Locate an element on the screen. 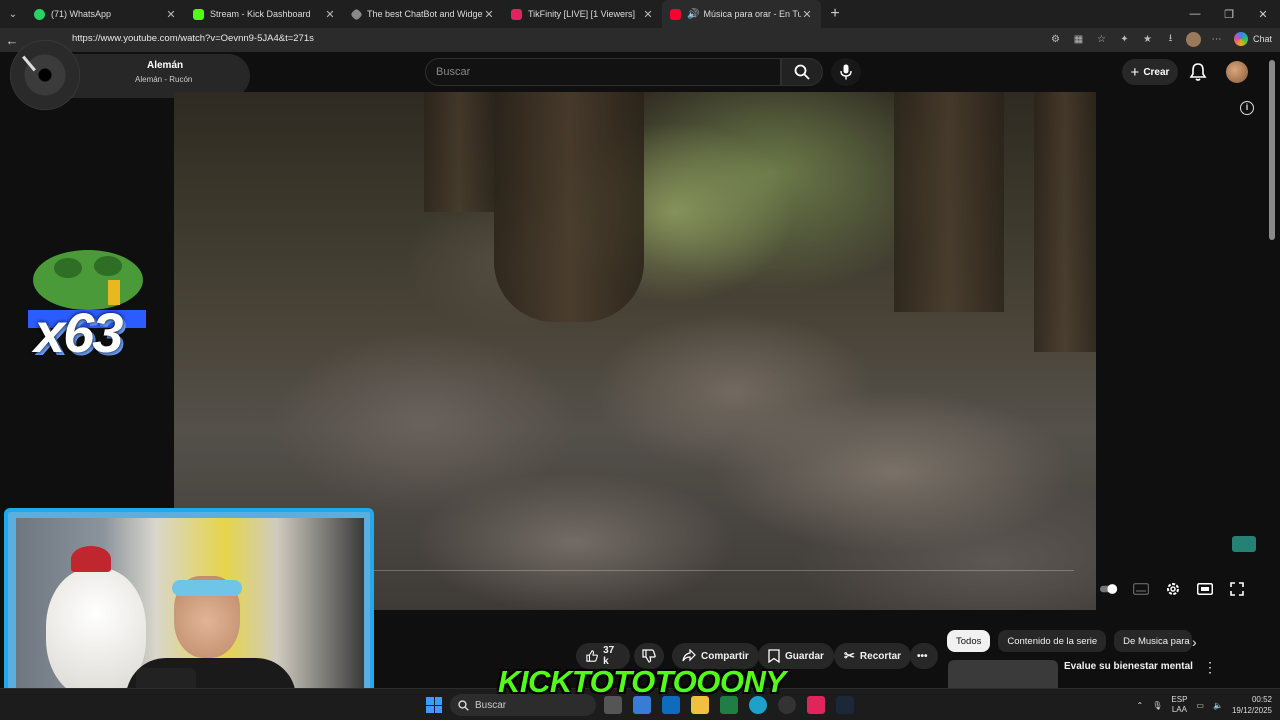 This screenshot has height=720, width=1280. more-vertical-icon: ⋮ is located at coordinates (1210, 667).